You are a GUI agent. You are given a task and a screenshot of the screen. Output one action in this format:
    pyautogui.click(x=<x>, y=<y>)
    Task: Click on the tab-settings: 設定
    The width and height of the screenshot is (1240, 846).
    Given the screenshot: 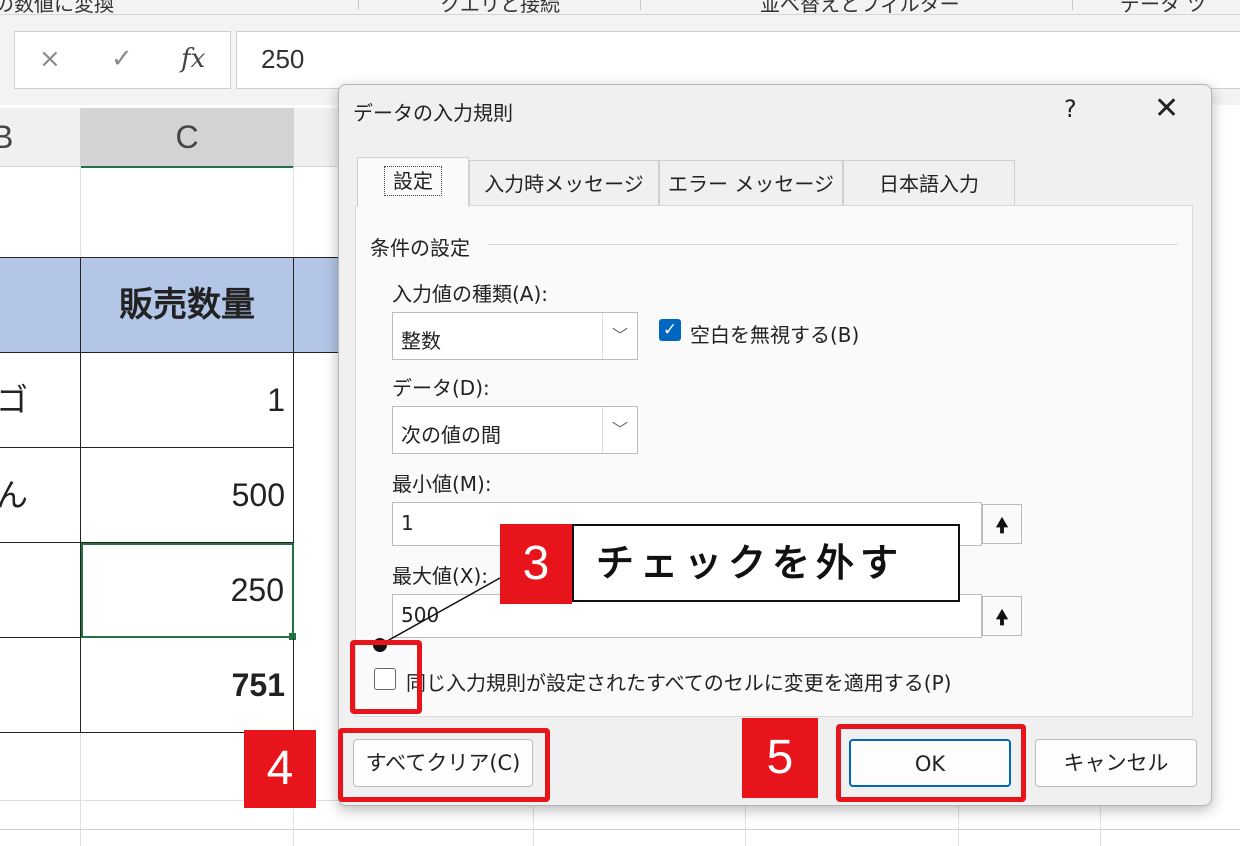 What is the action you would take?
    pyautogui.click(x=413, y=182)
    